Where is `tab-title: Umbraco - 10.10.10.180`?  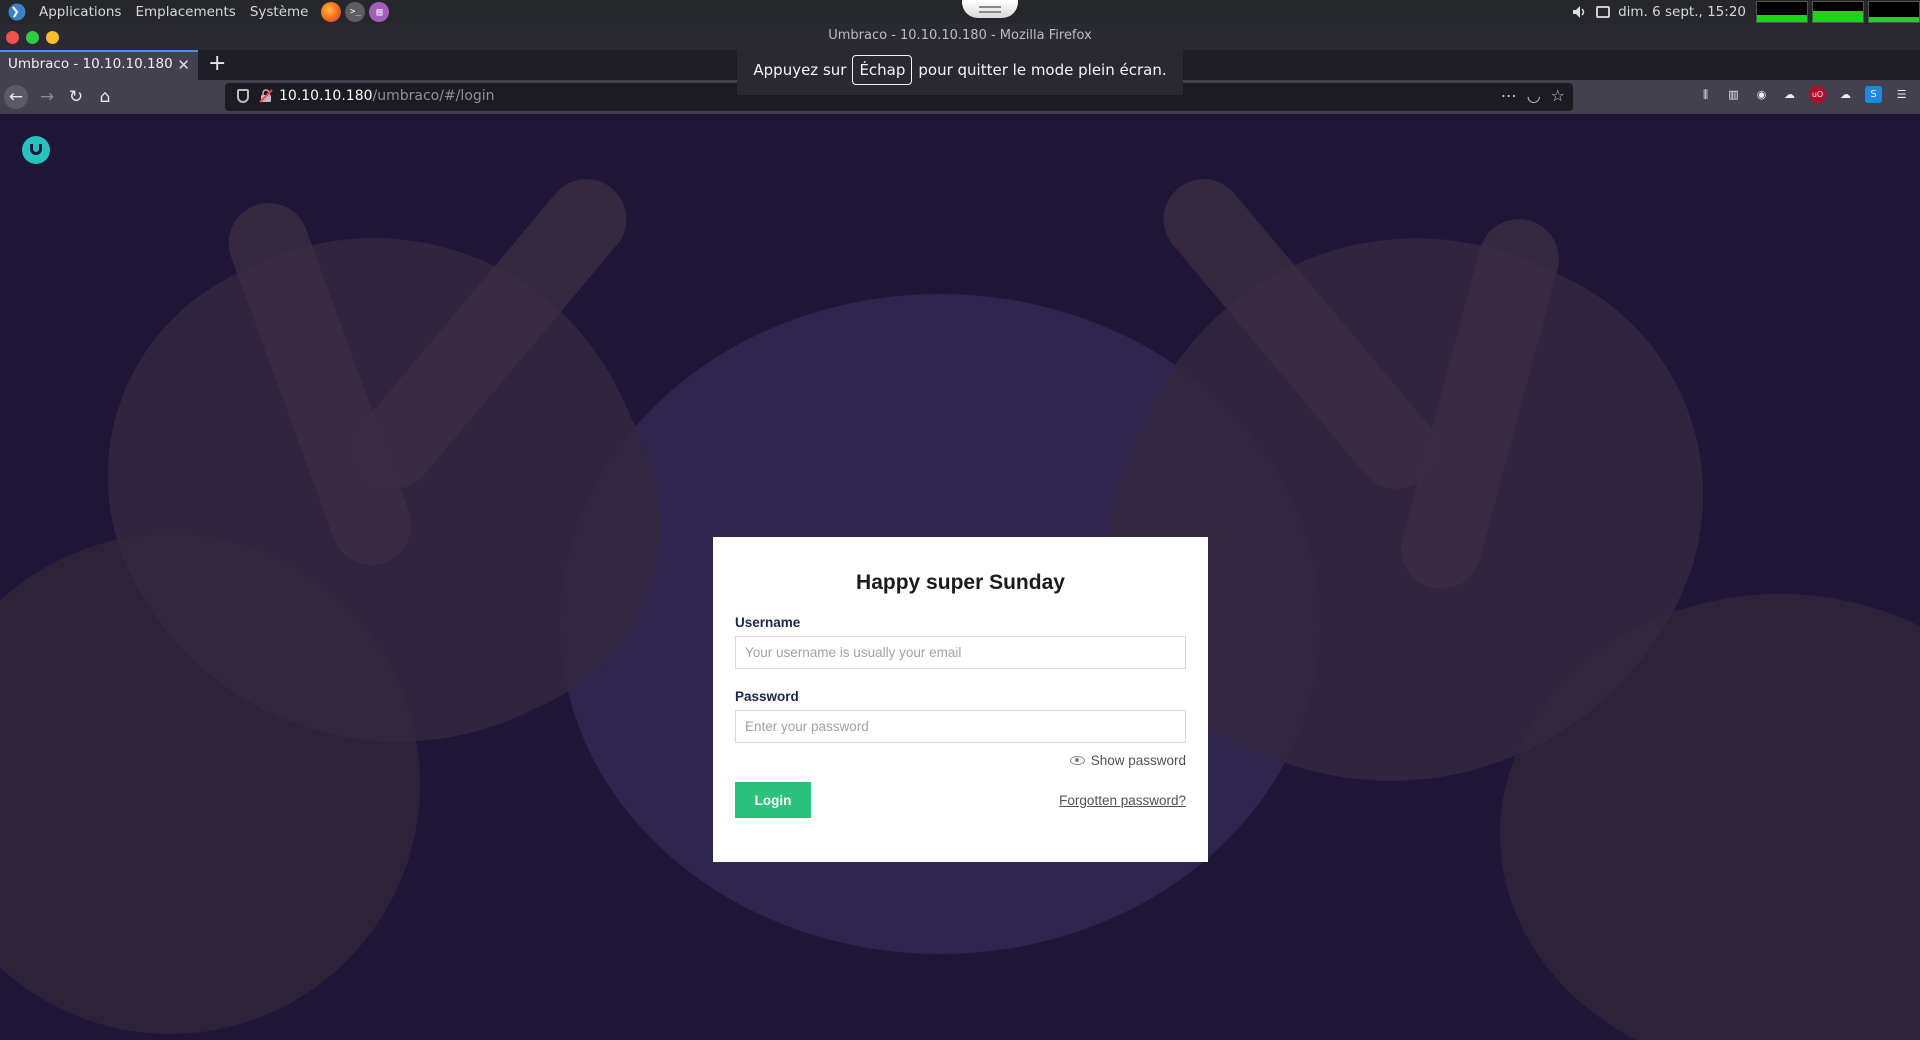
tab-title: Umbraco - 10.10.10.180 is located at coordinates (90, 64).